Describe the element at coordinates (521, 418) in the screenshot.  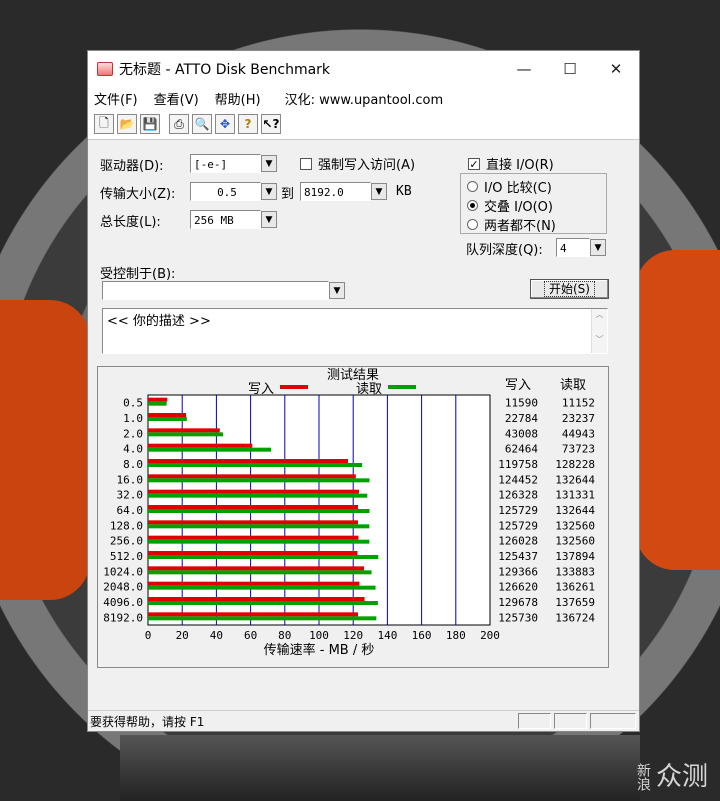
I see `data-label-write: 22784` at that location.